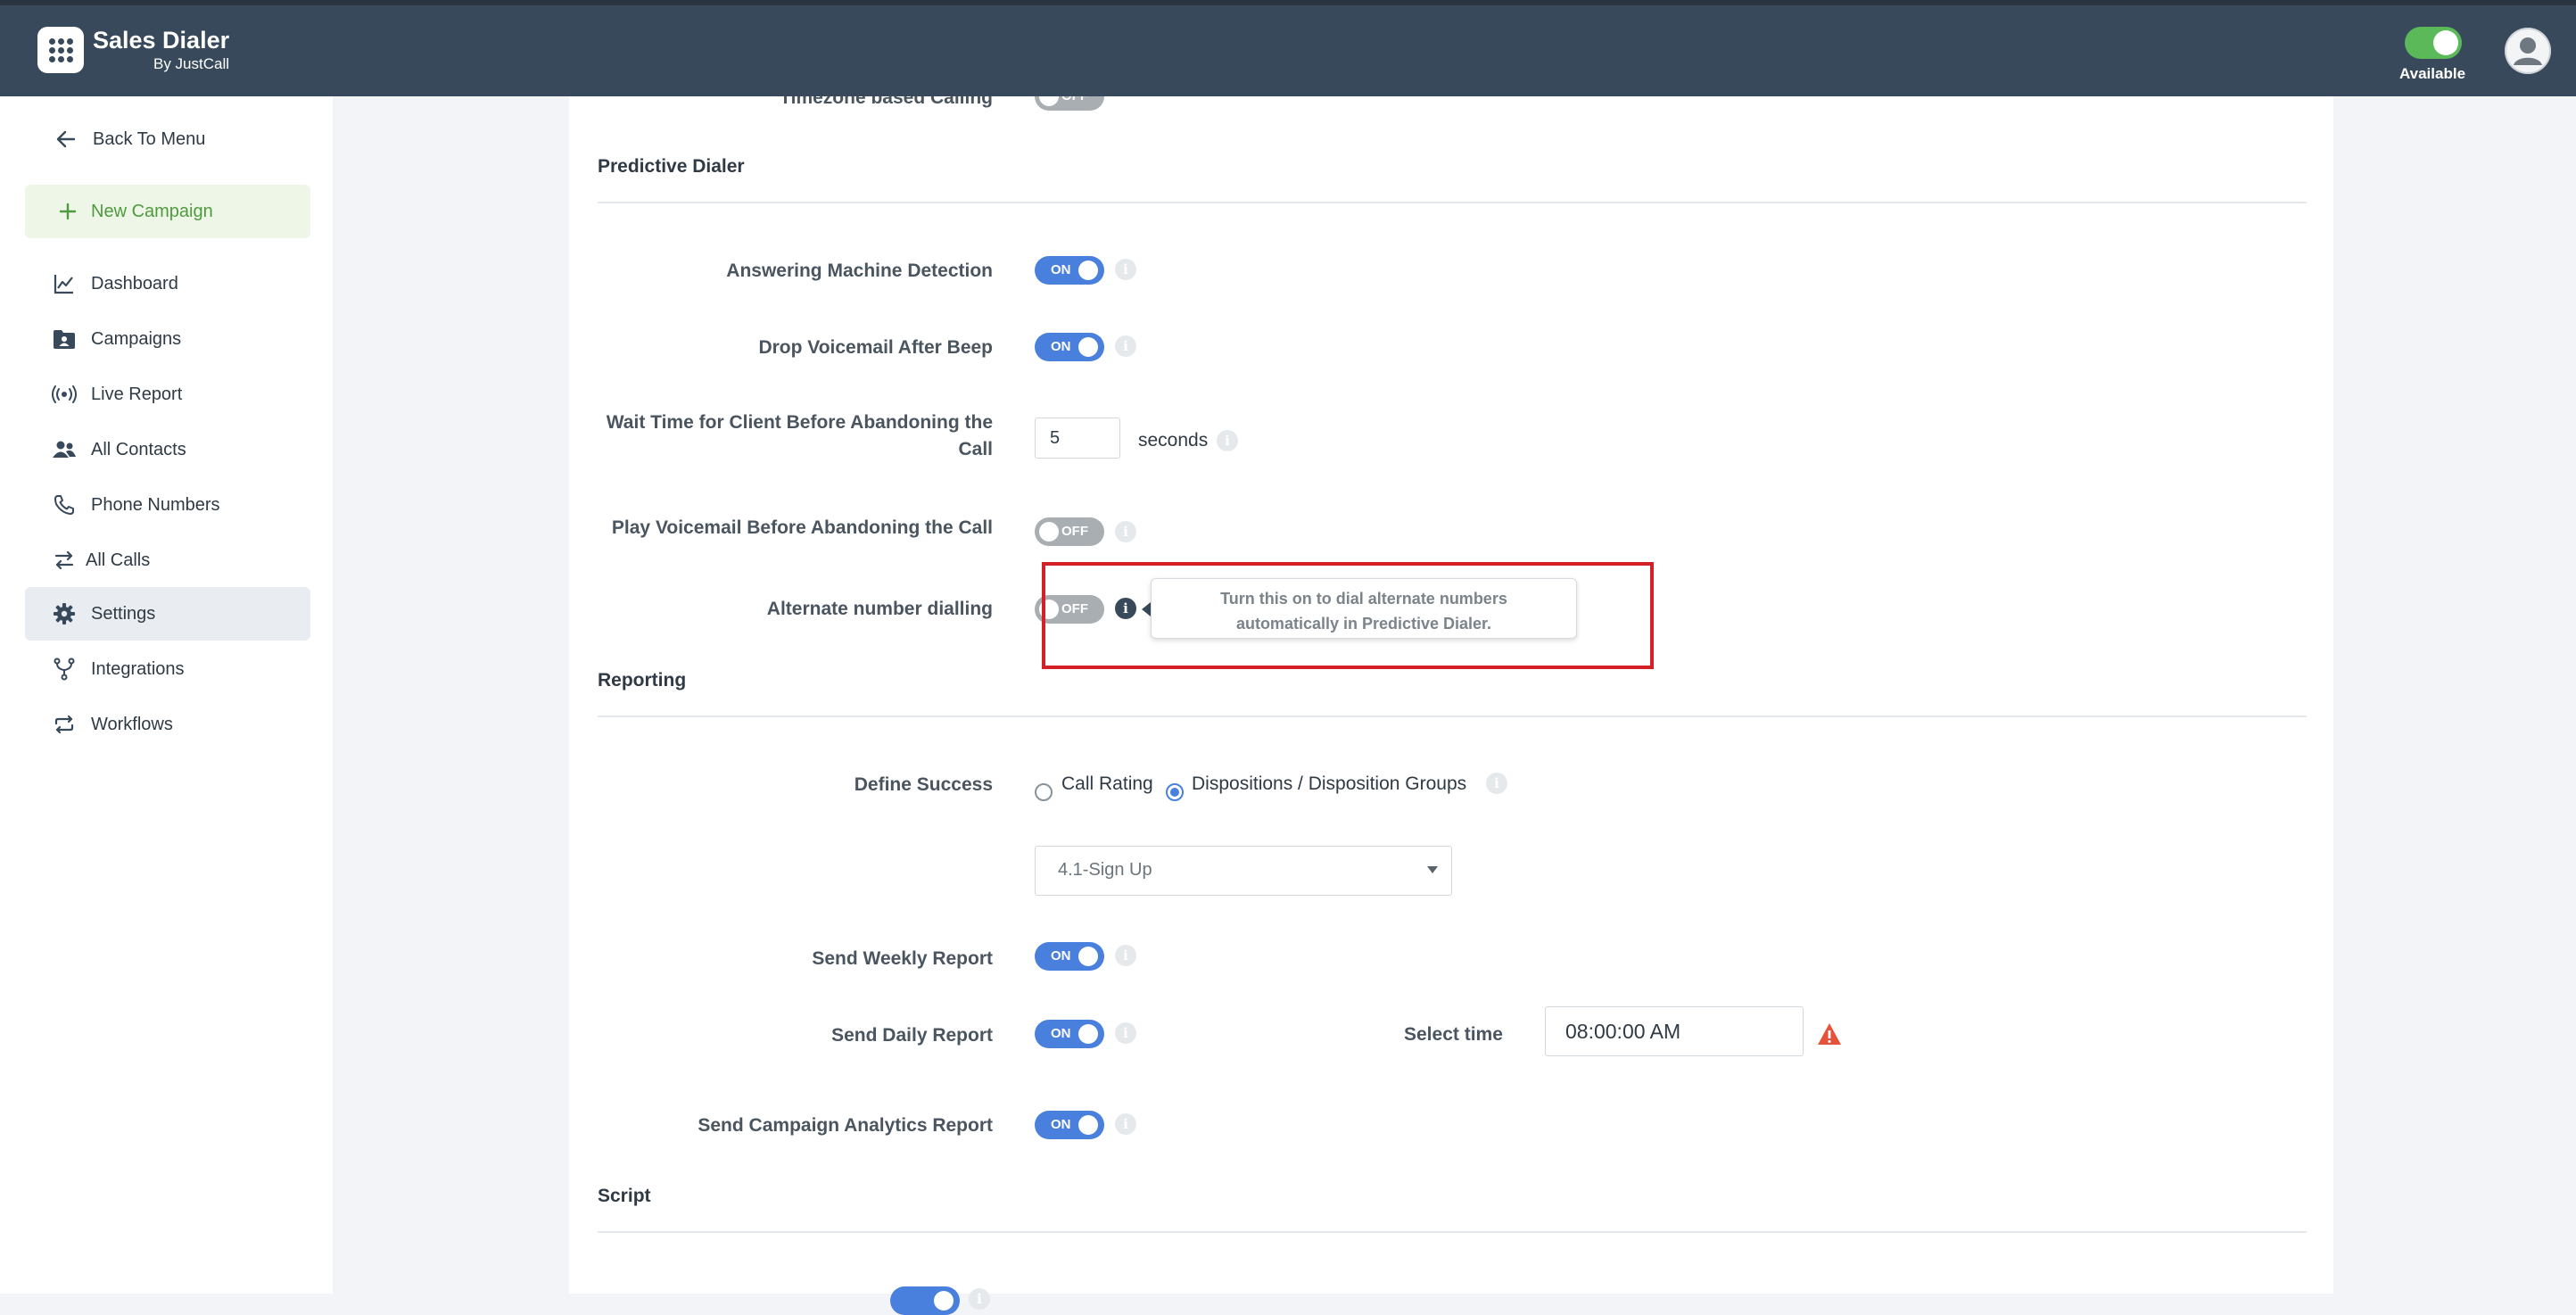 The image size is (2576, 1315). Describe the element at coordinates (138, 449) in the screenshot. I see `sidebar-item-label: All Contacts` at that location.